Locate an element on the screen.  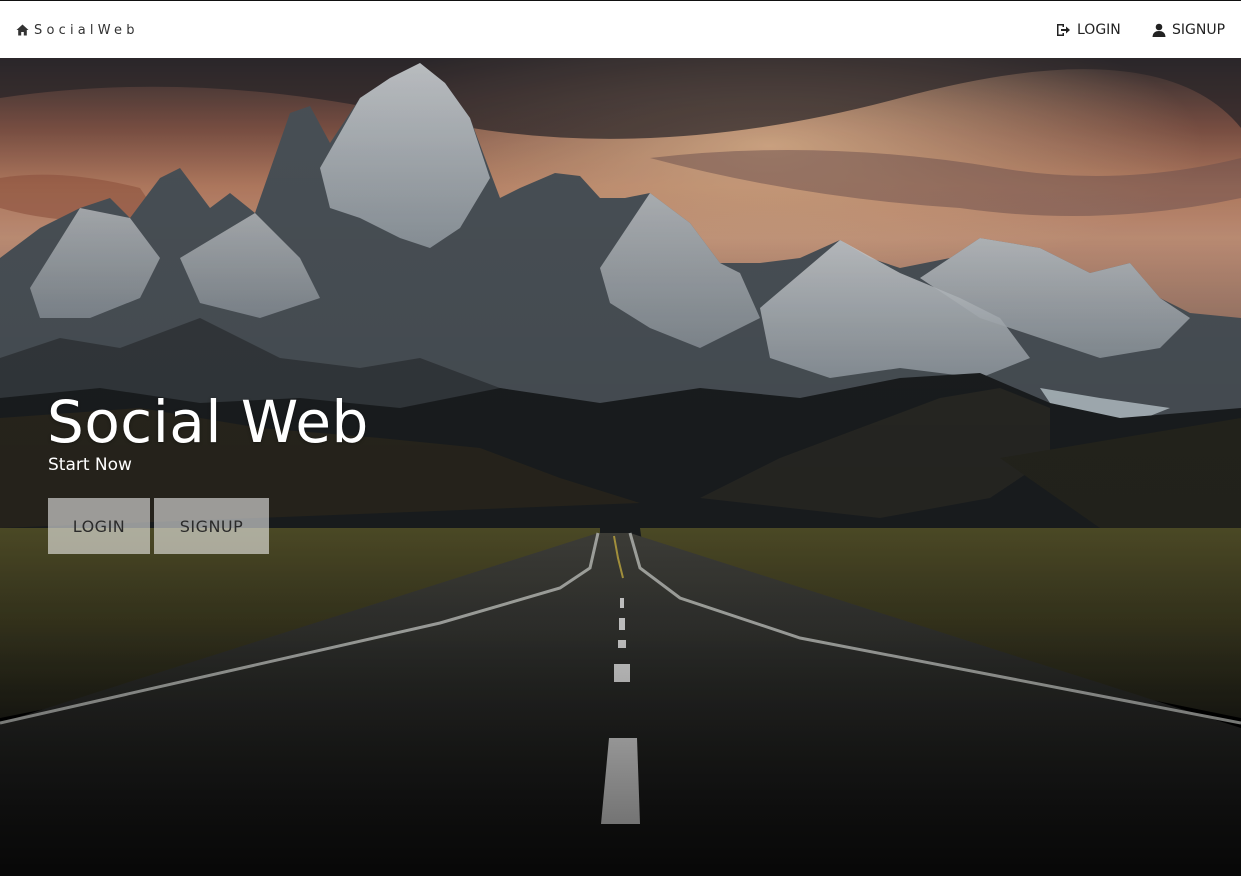
nav-signup-link: SIGNUP is located at coordinates (1188, 30).